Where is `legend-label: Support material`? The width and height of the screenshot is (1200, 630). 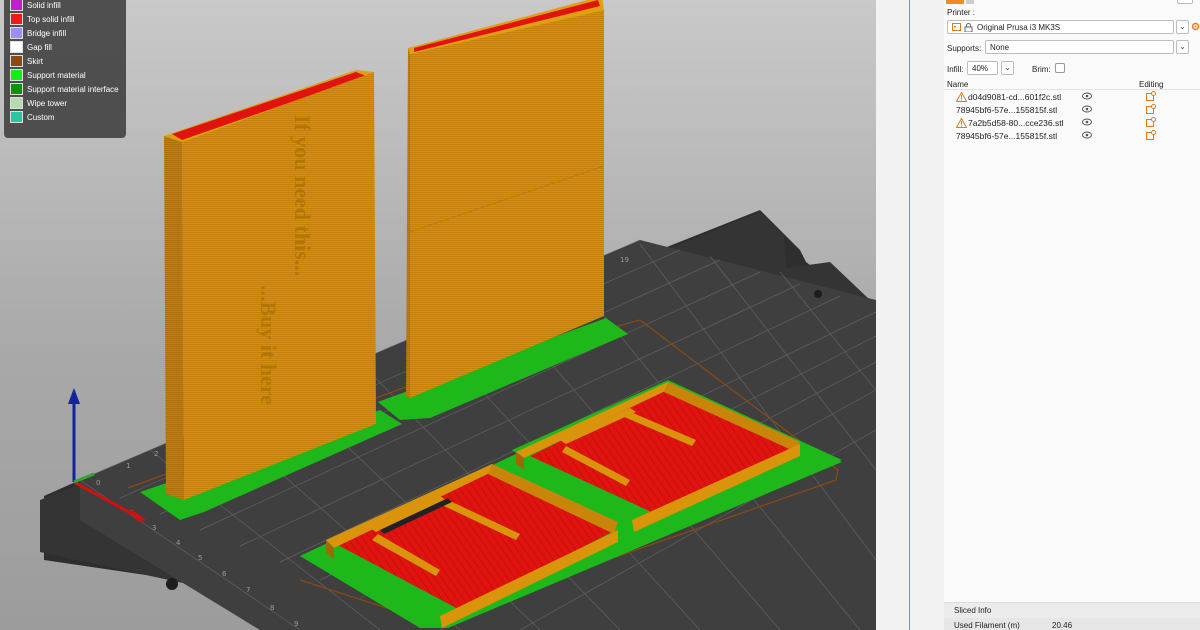 legend-label: Support material is located at coordinates (56, 75).